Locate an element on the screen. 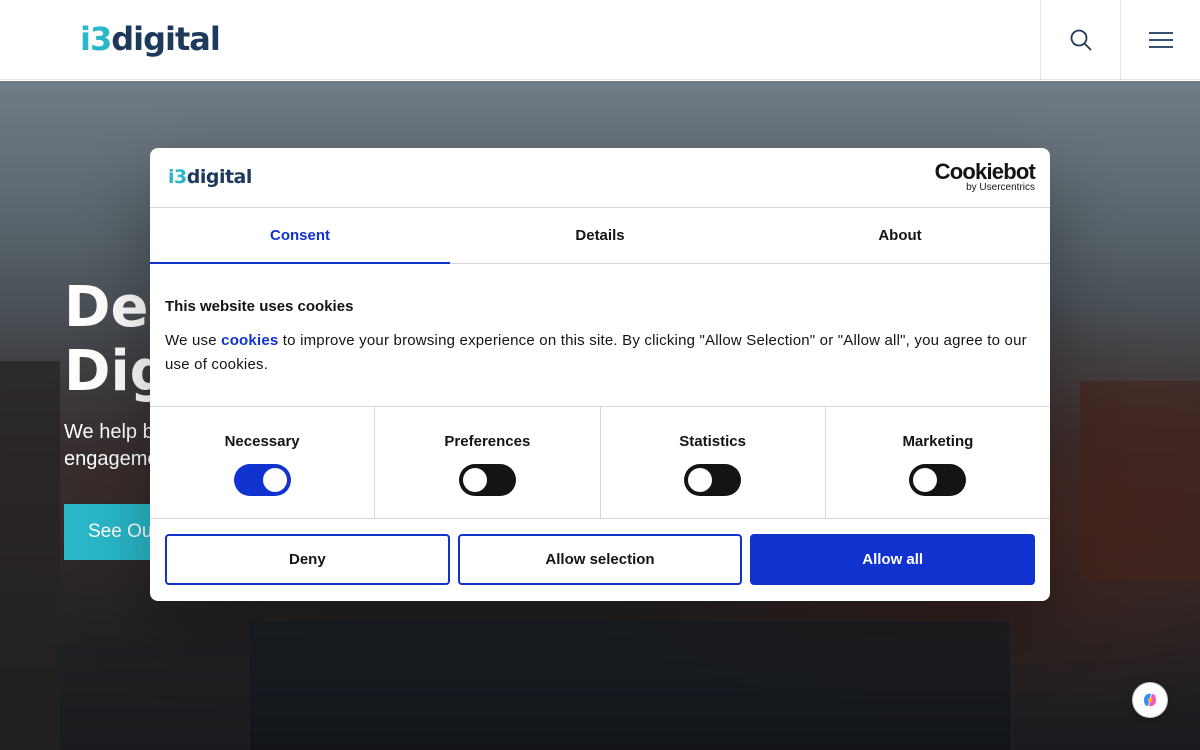 This screenshot has height=750, width=1200. category-preferences: Preferences is located at coordinates (488, 462).